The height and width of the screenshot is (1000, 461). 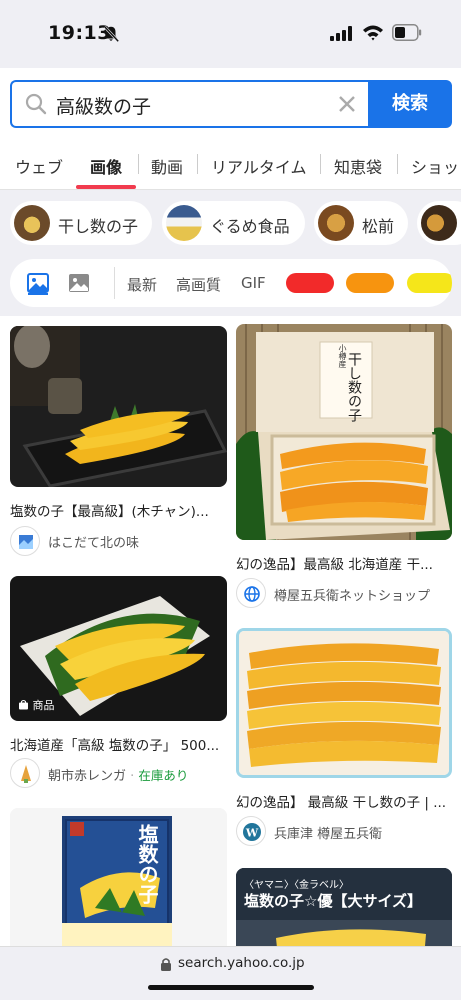 I want to click on result-source: 樽屋五兵衛ネットショップ, so click(x=352, y=594).